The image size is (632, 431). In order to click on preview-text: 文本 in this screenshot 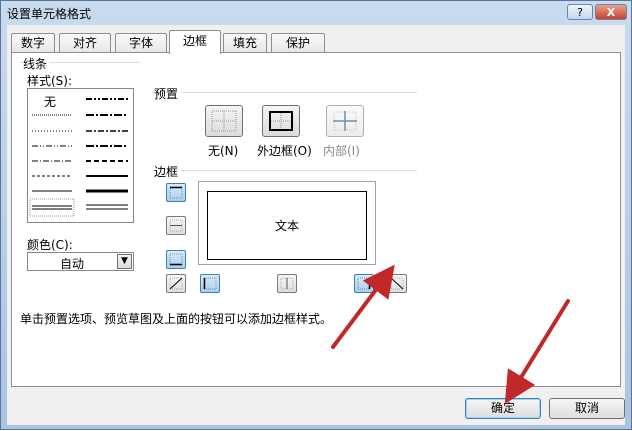, I will do `click(286, 226)`.